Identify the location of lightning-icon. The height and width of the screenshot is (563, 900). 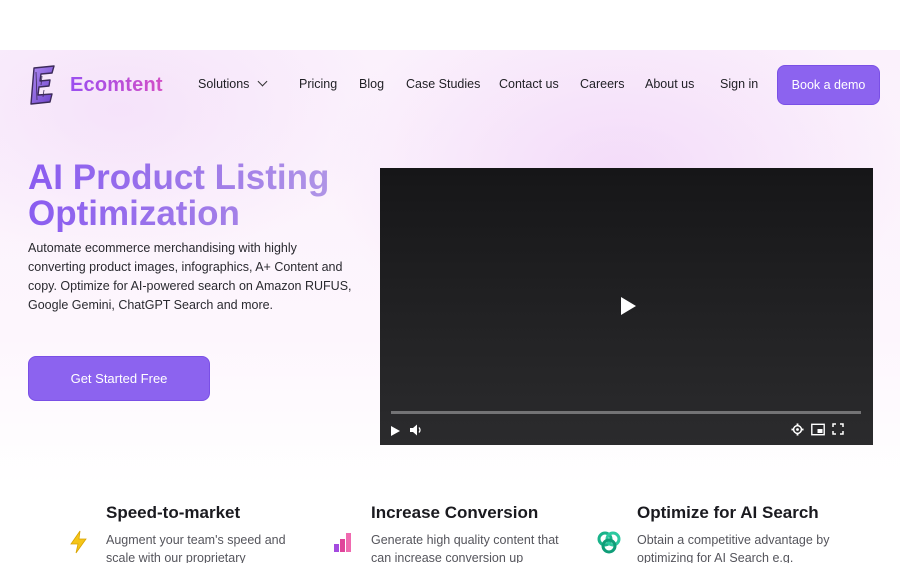
(78, 542).